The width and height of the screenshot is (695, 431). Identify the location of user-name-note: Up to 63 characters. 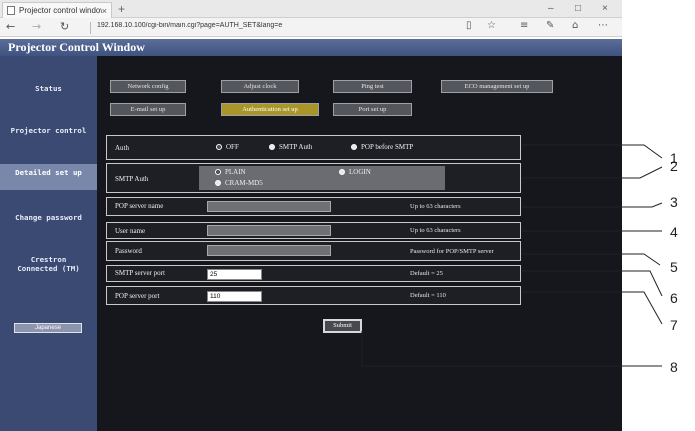
(435, 230).